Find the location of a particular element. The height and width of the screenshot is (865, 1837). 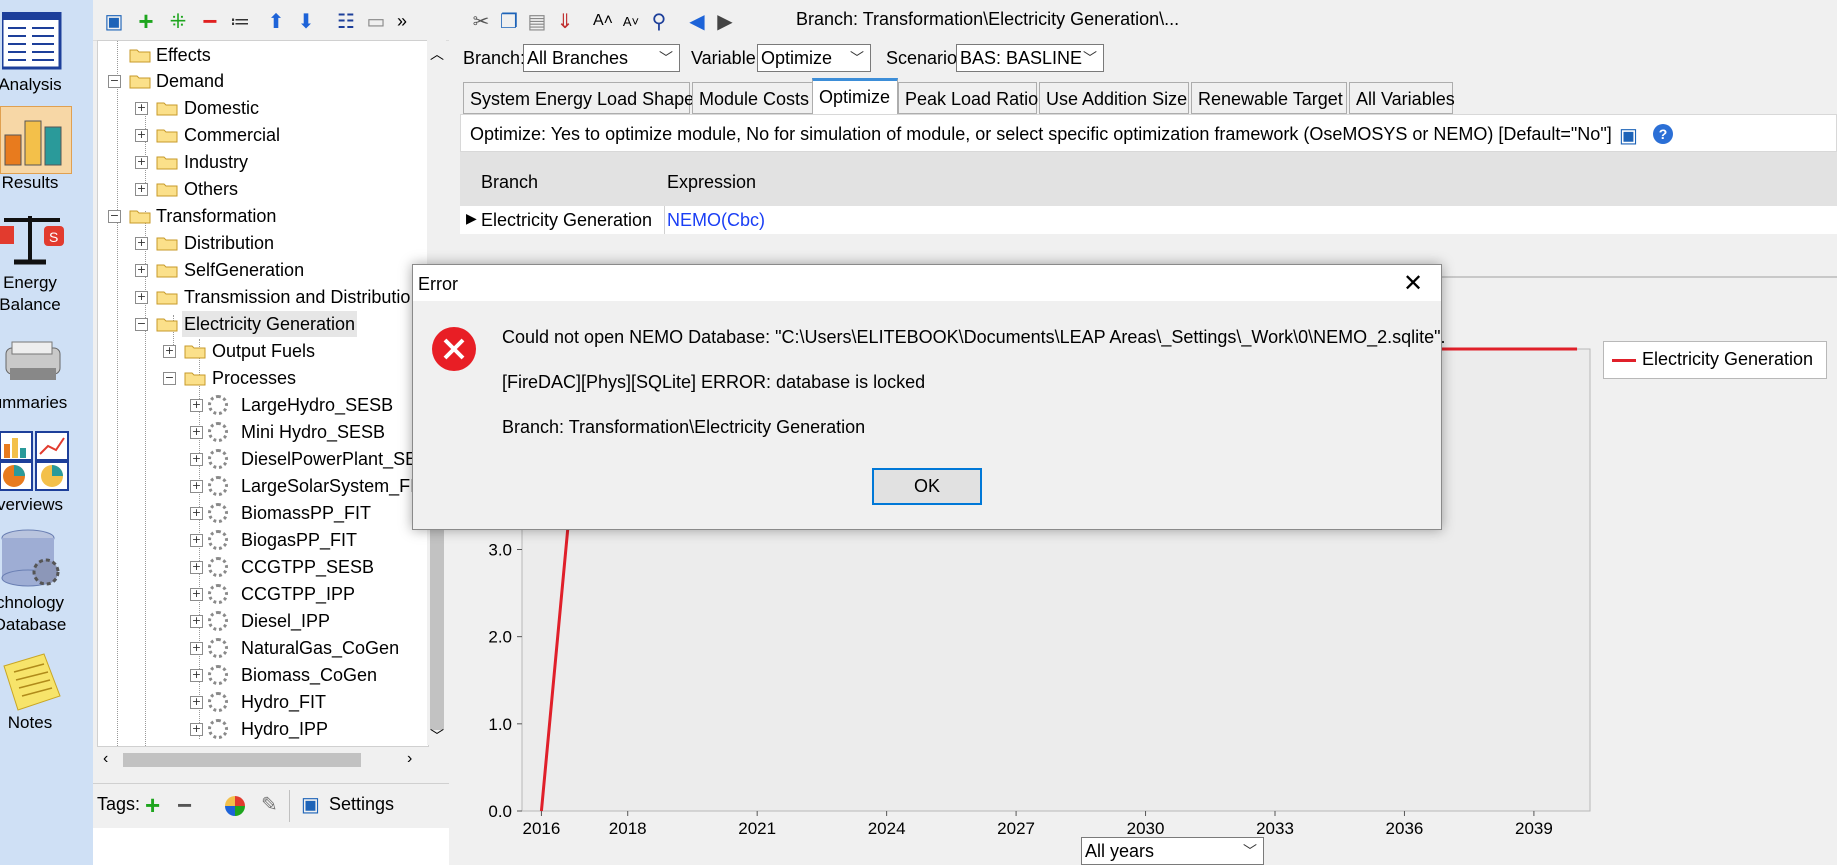

tree-node: + NaturalGas_CoGen is located at coordinates (263, 648).